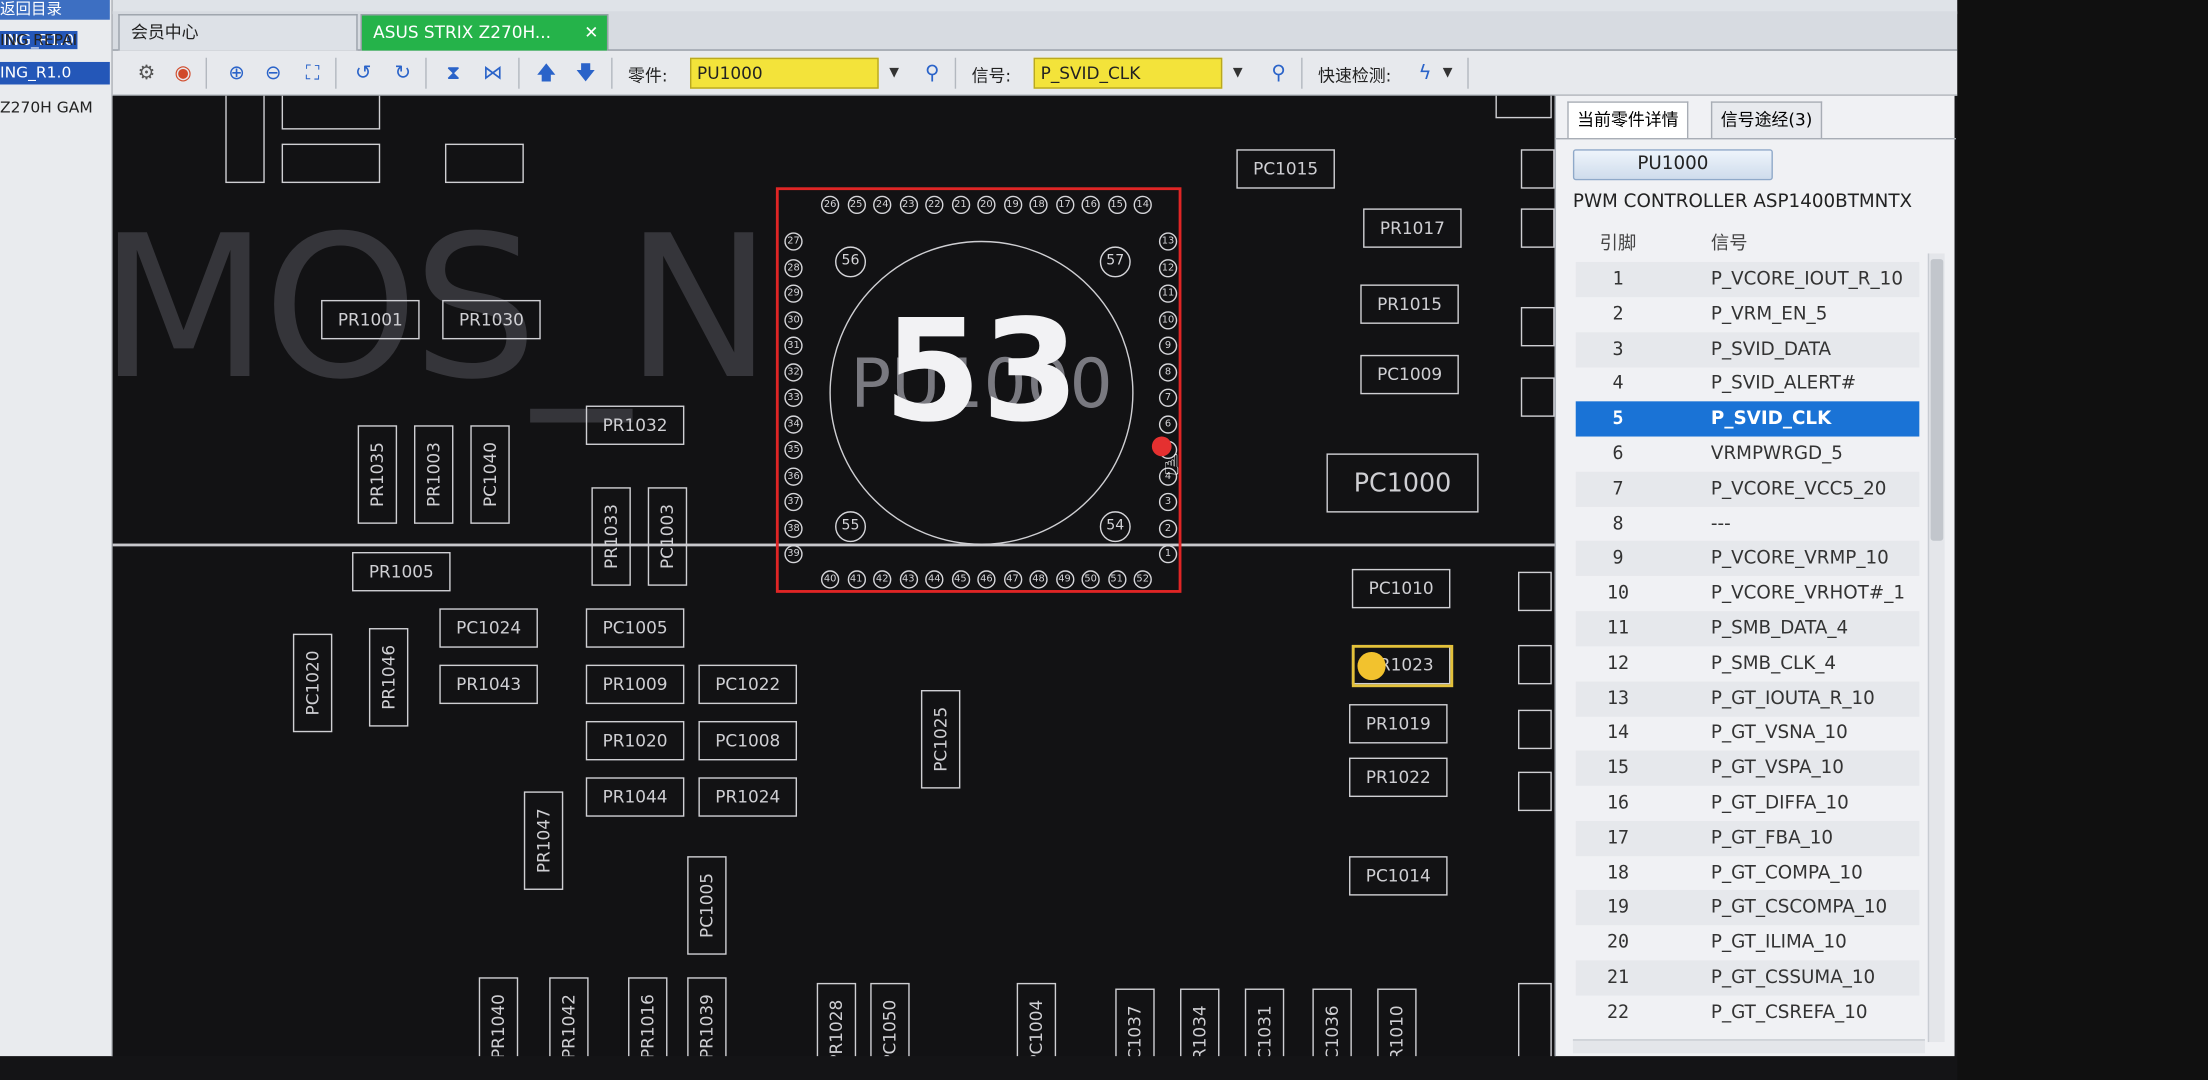 This screenshot has height=1080, width=2208. I want to click on fit-icon: ⛶, so click(313, 73).